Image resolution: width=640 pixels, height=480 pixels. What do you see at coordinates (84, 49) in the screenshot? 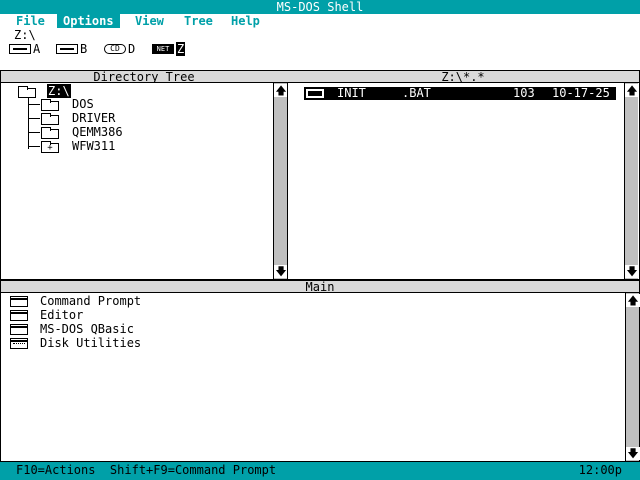
I see `drive-letter: B` at bounding box center [84, 49].